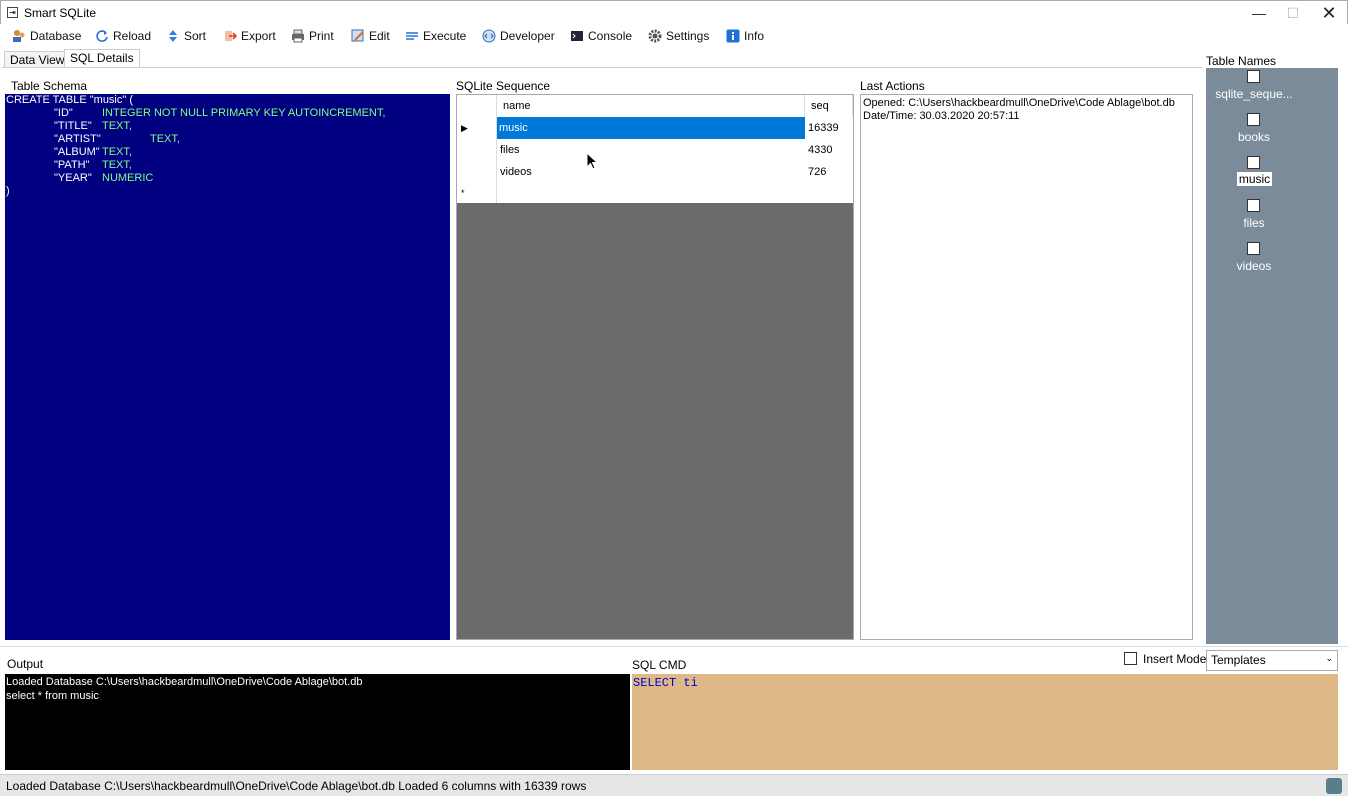 The width and height of the screenshot is (1348, 798). Describe the element at coordinates (651, 128) in the screenshot. I see `cell-name: music` at that location.